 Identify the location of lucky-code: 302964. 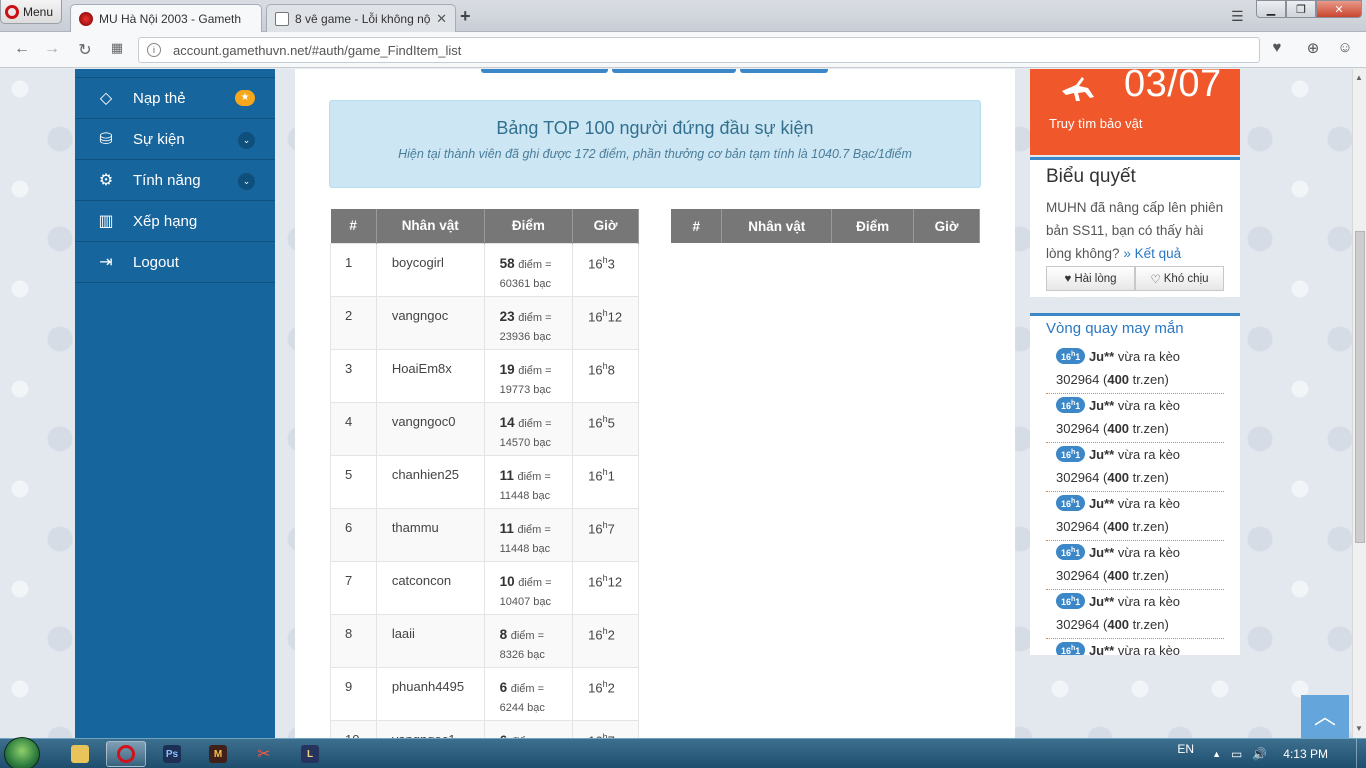
(1078, 624).